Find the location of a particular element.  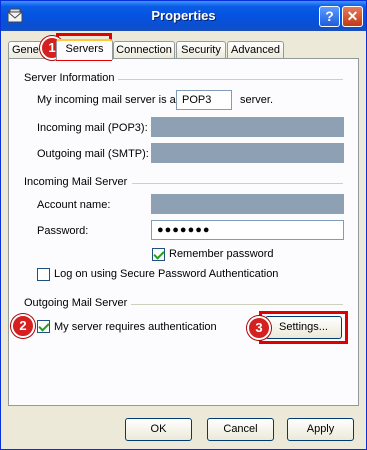

incoming-server-type-field: POP3 is located at coordinates (204, 100).